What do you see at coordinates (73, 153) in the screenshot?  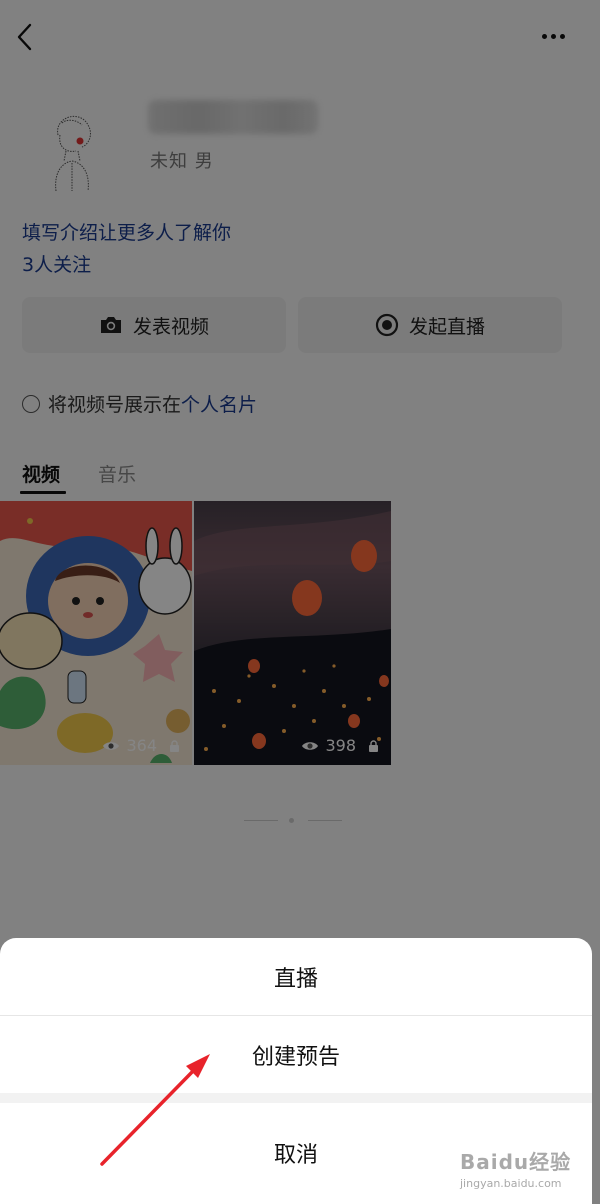 I see `avatar-illustration` at bounding box center [73, 153].